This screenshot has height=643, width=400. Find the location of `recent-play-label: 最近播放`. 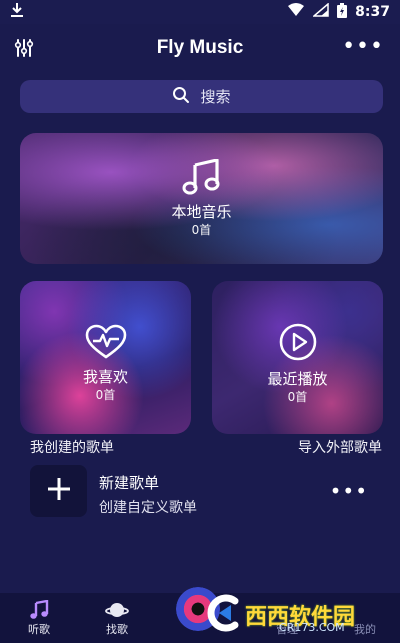

recent-play-label: 最近播放 is located at coordinates (297, 379).